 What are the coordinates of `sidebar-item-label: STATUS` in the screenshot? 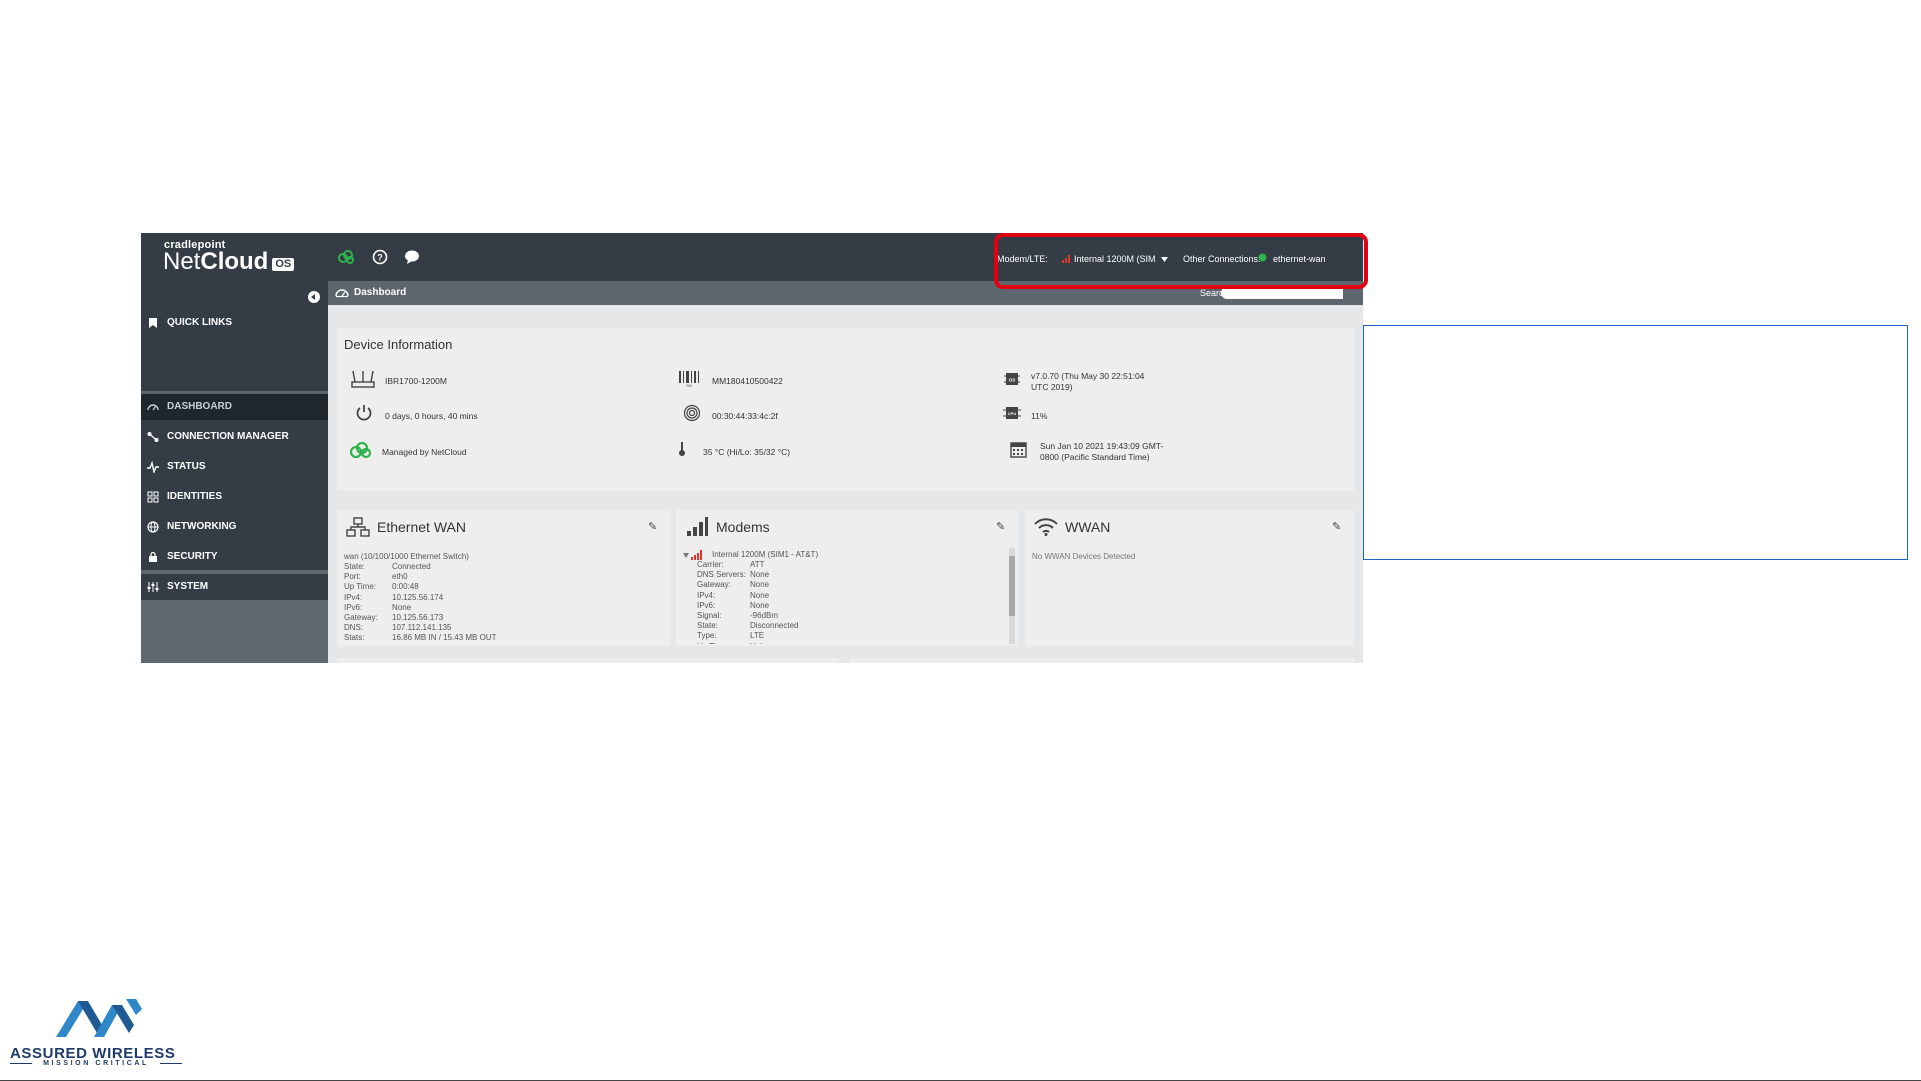 It's located at (186, 466).